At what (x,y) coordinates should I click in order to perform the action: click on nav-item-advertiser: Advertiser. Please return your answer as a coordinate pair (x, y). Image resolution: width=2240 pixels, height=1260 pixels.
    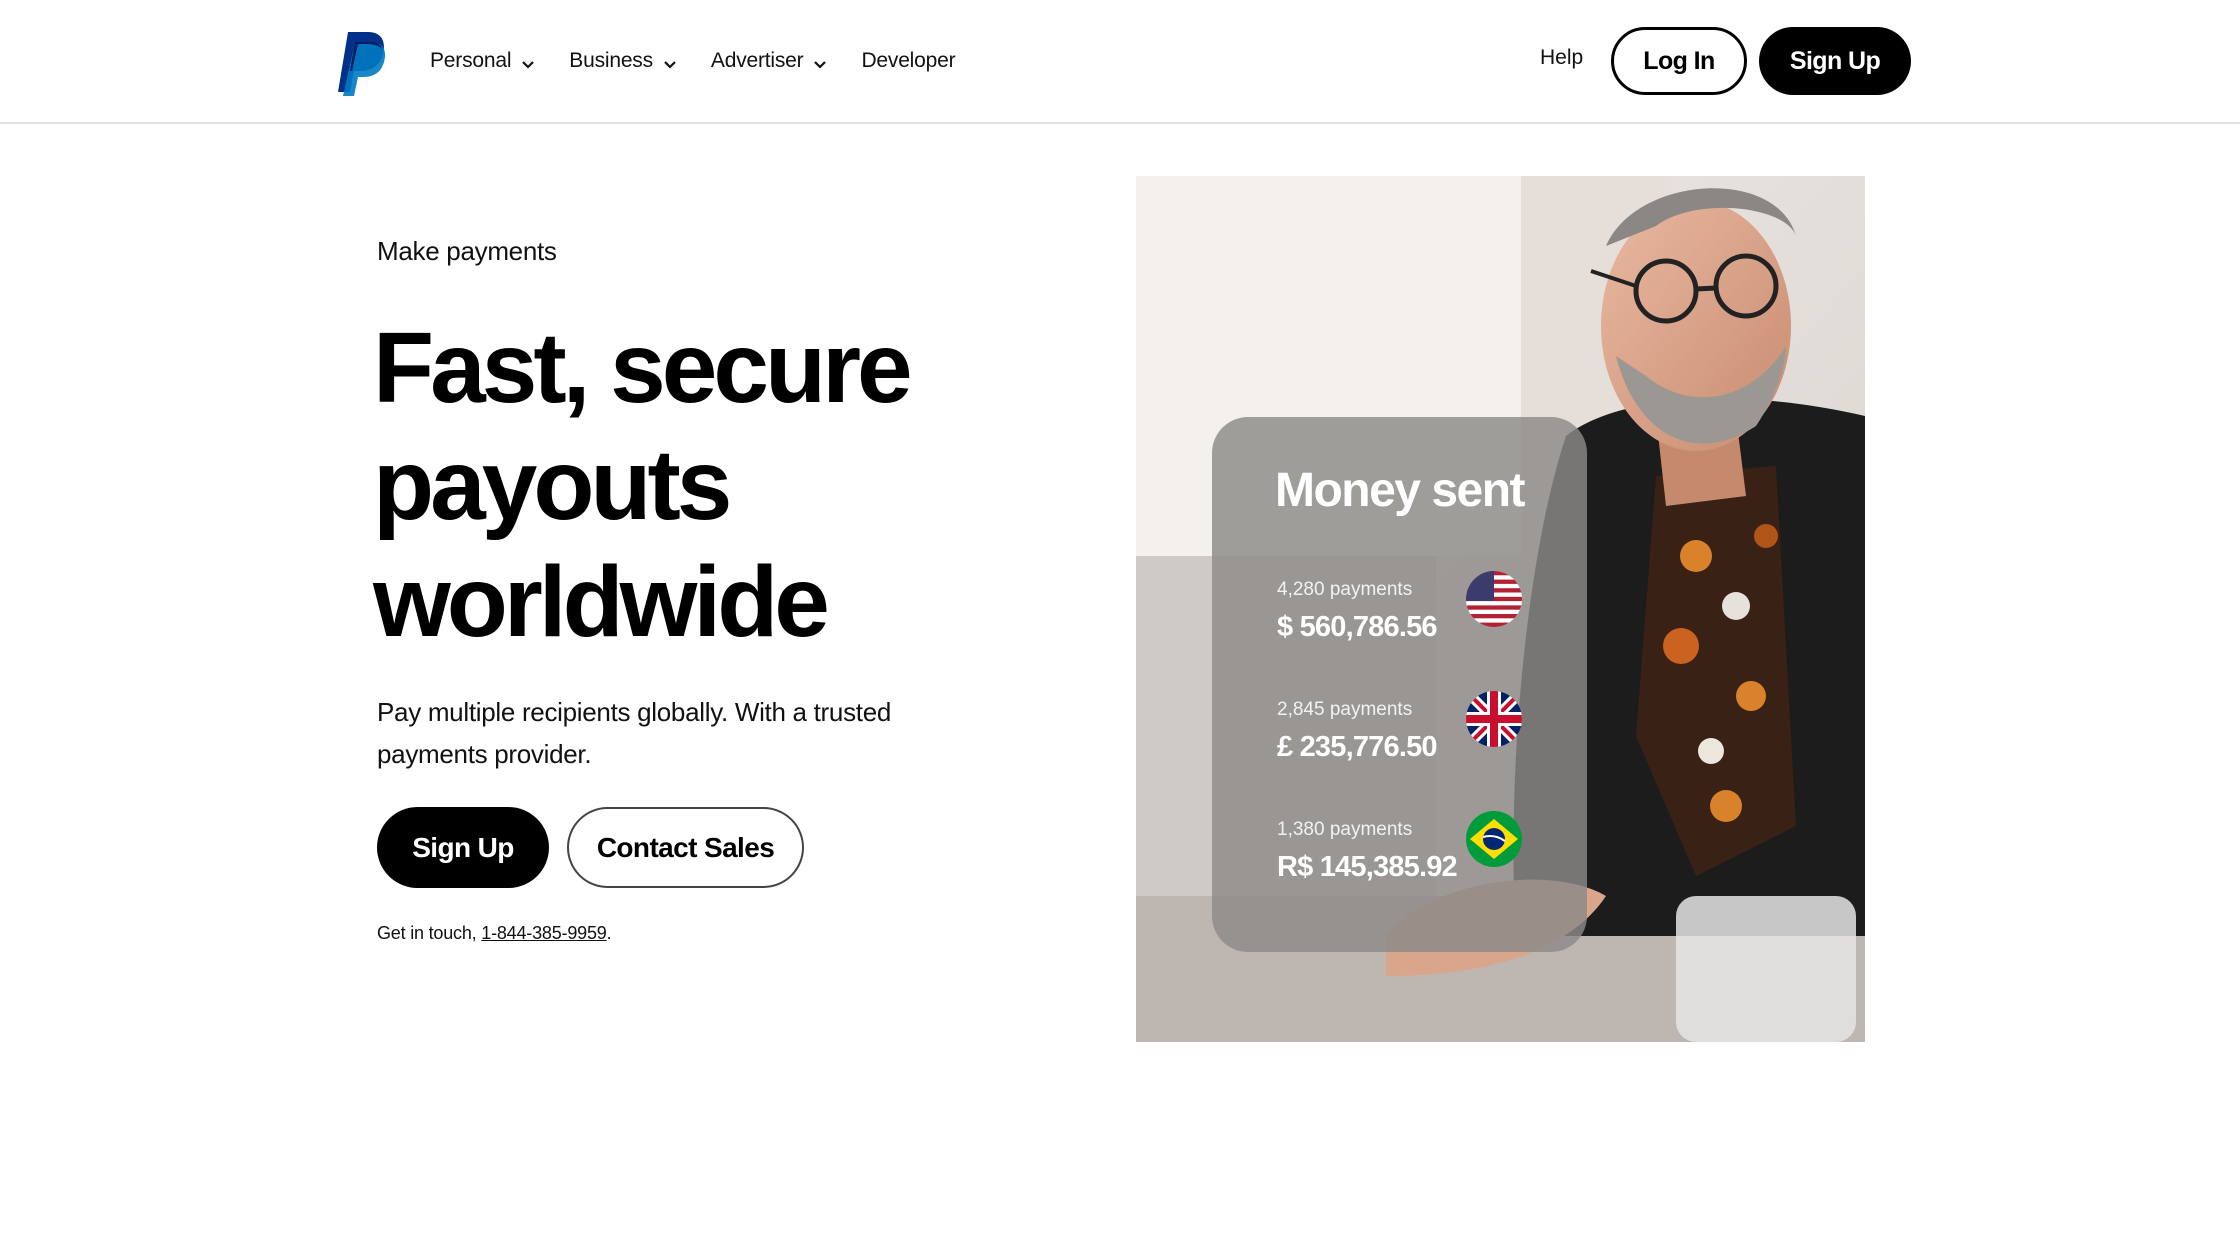
    Looking at the image, I should click on (769, 61).